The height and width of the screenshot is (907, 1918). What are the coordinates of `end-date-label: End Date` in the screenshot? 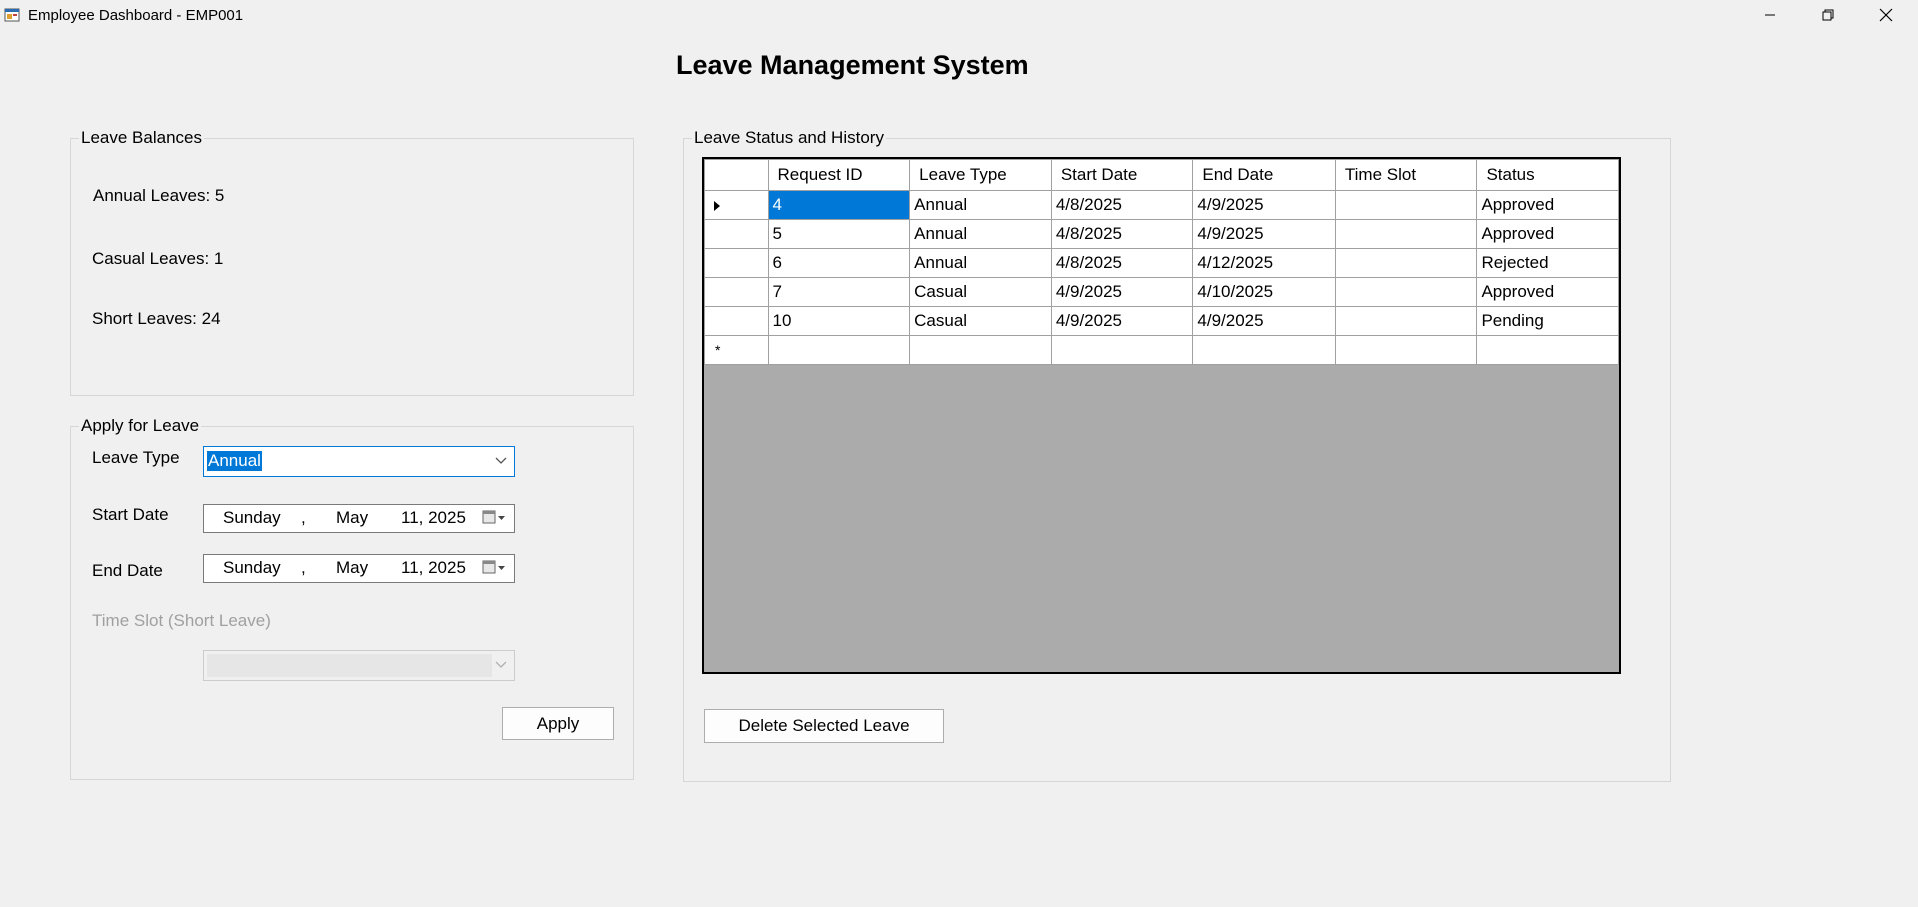 It's located at (127, 570).